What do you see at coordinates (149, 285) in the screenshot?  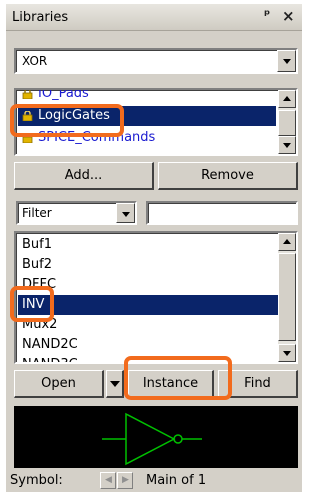 I see `cell-item: DFFC` at bounding box center [149, 285].